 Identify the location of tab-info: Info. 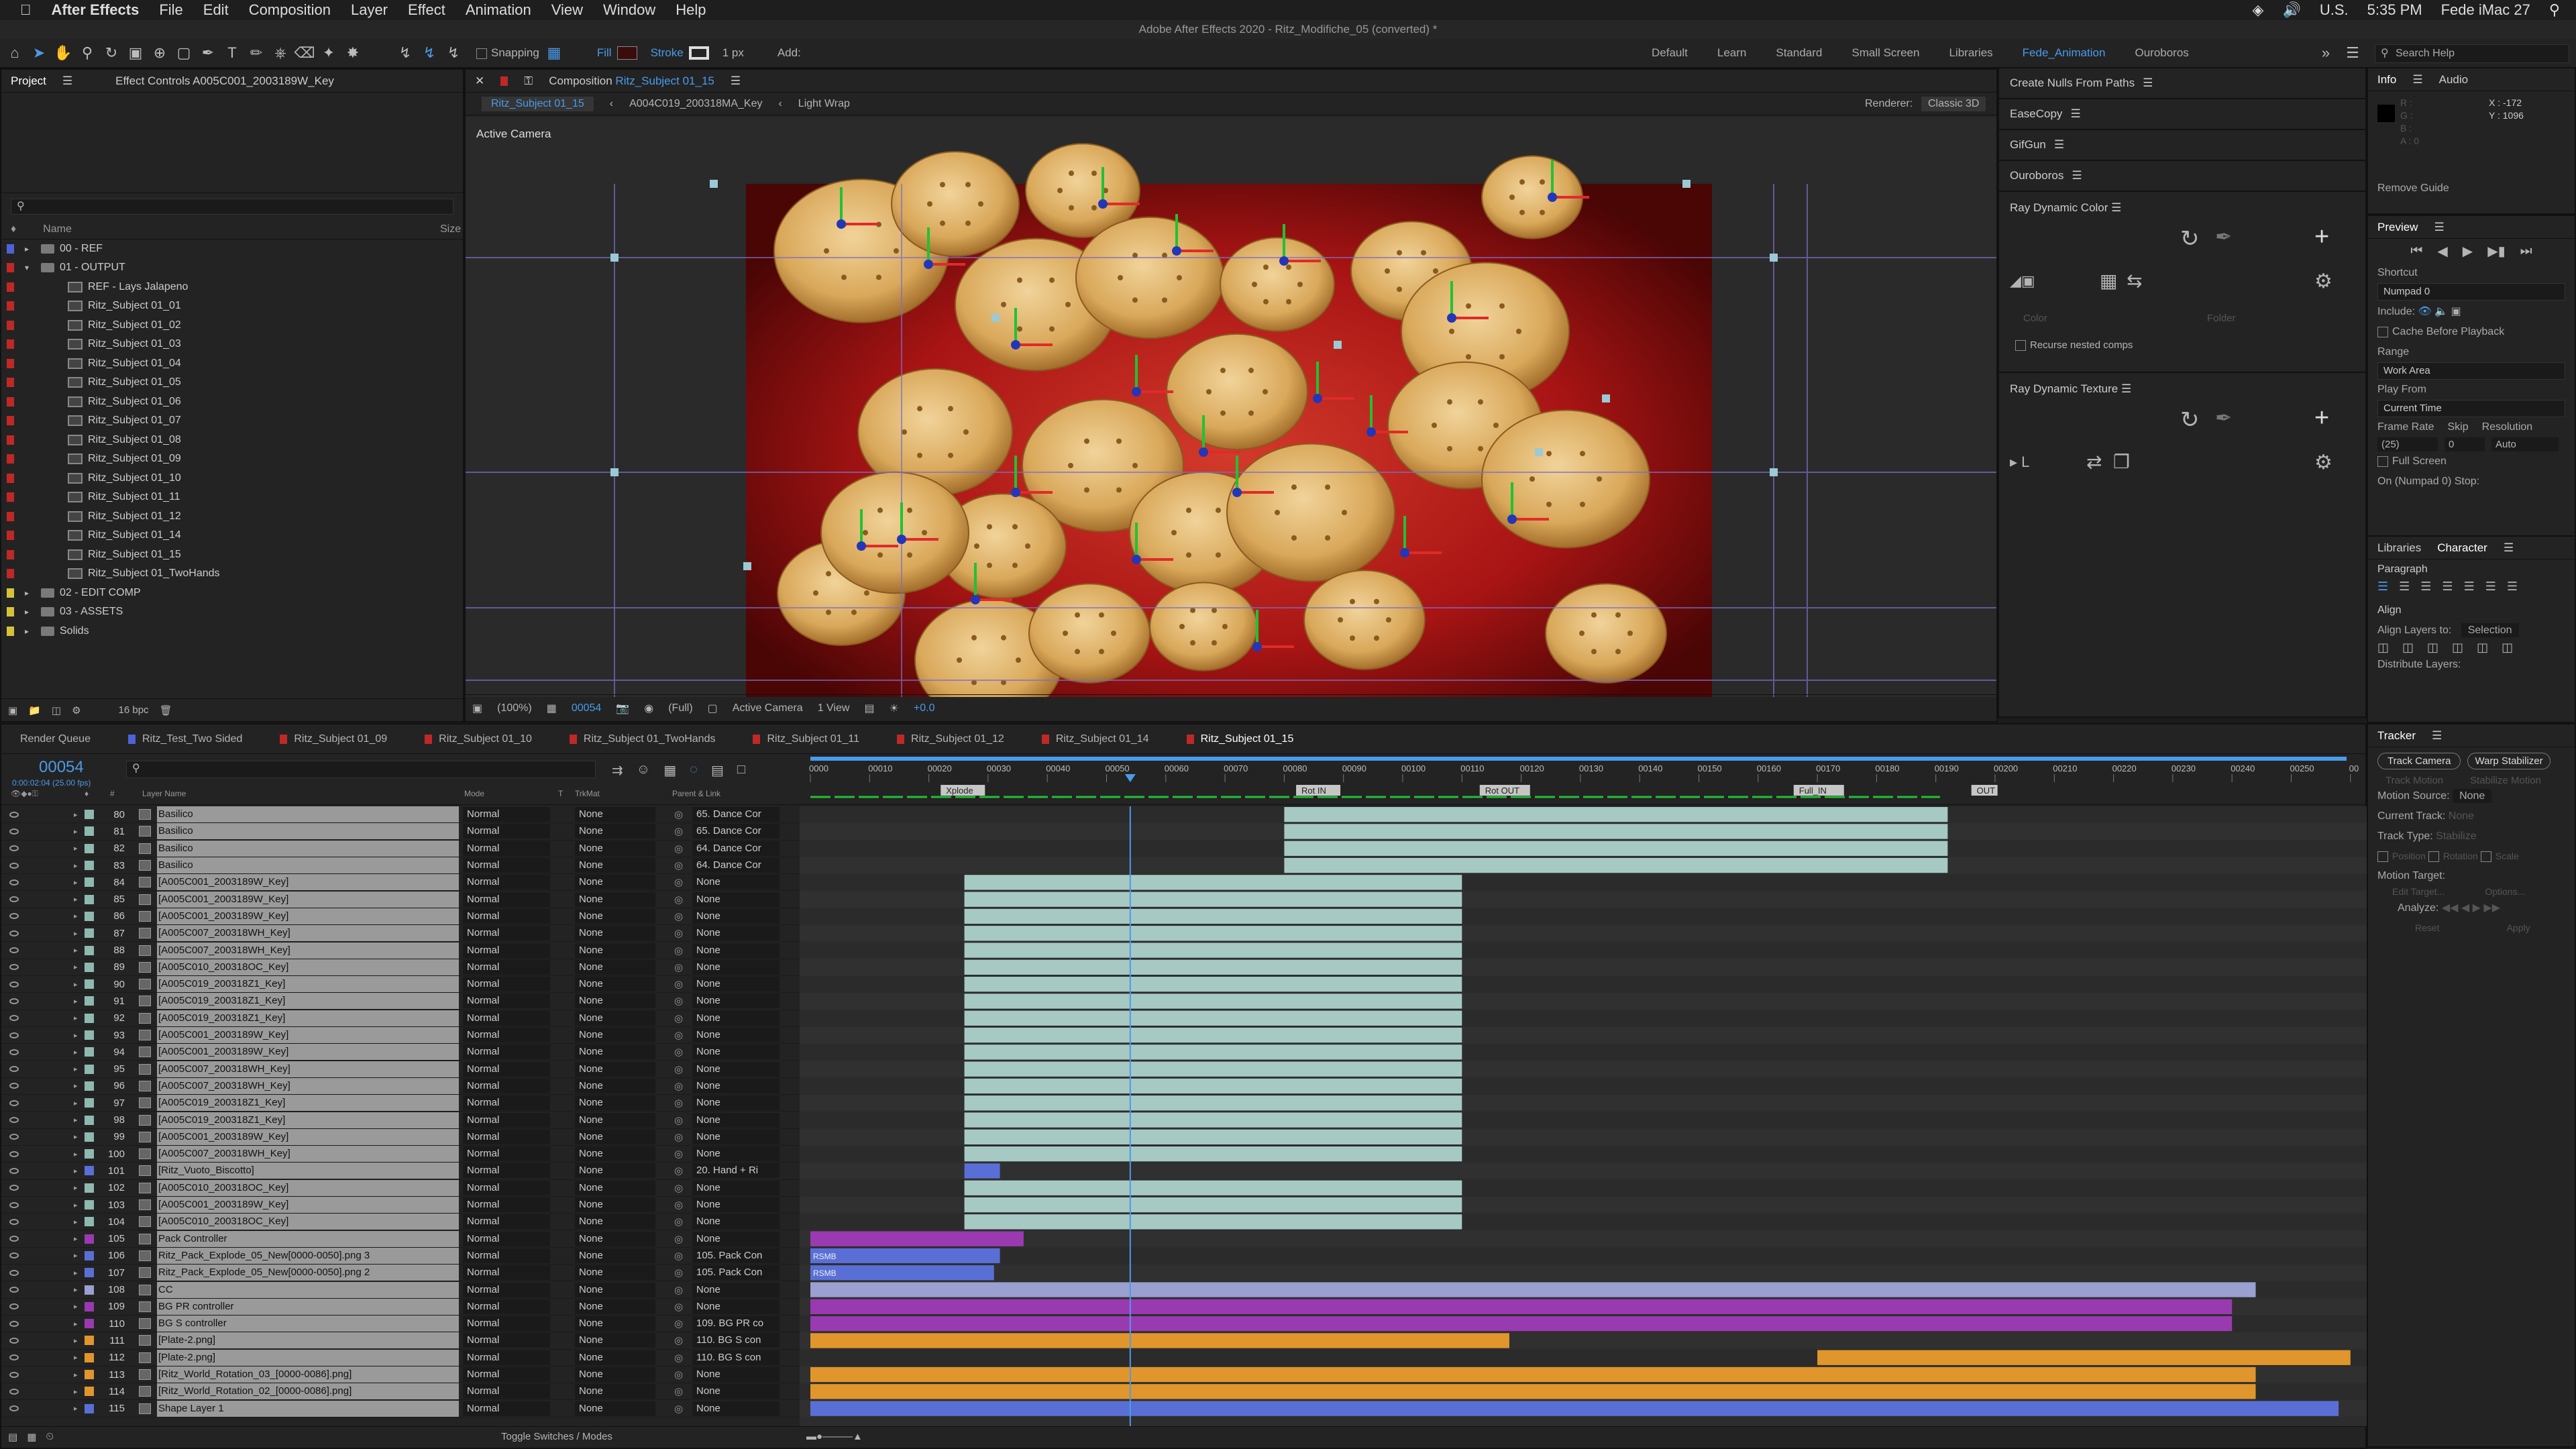
(2386, 80).